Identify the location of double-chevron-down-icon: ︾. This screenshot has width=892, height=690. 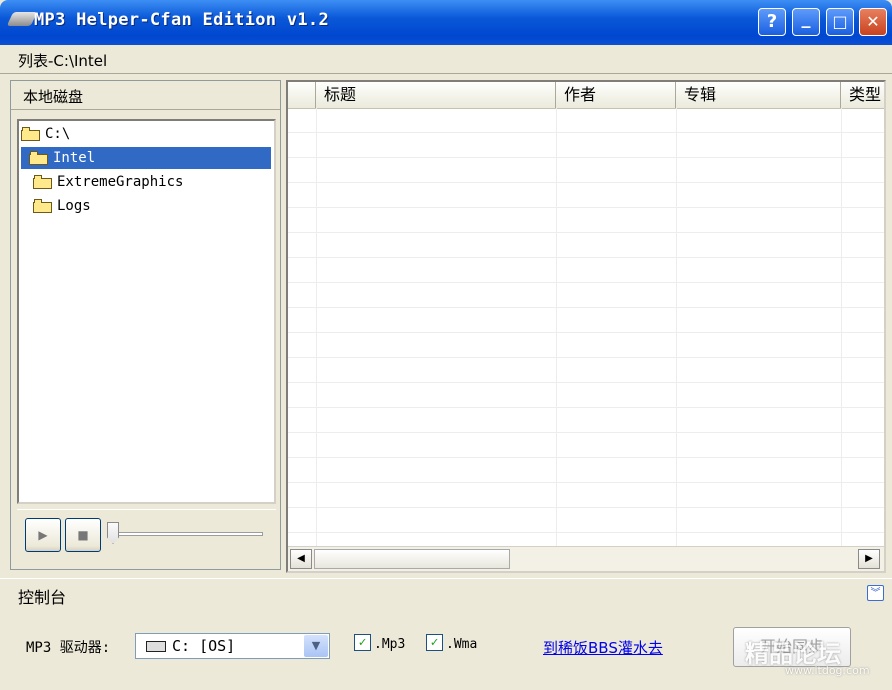
(875, 593).